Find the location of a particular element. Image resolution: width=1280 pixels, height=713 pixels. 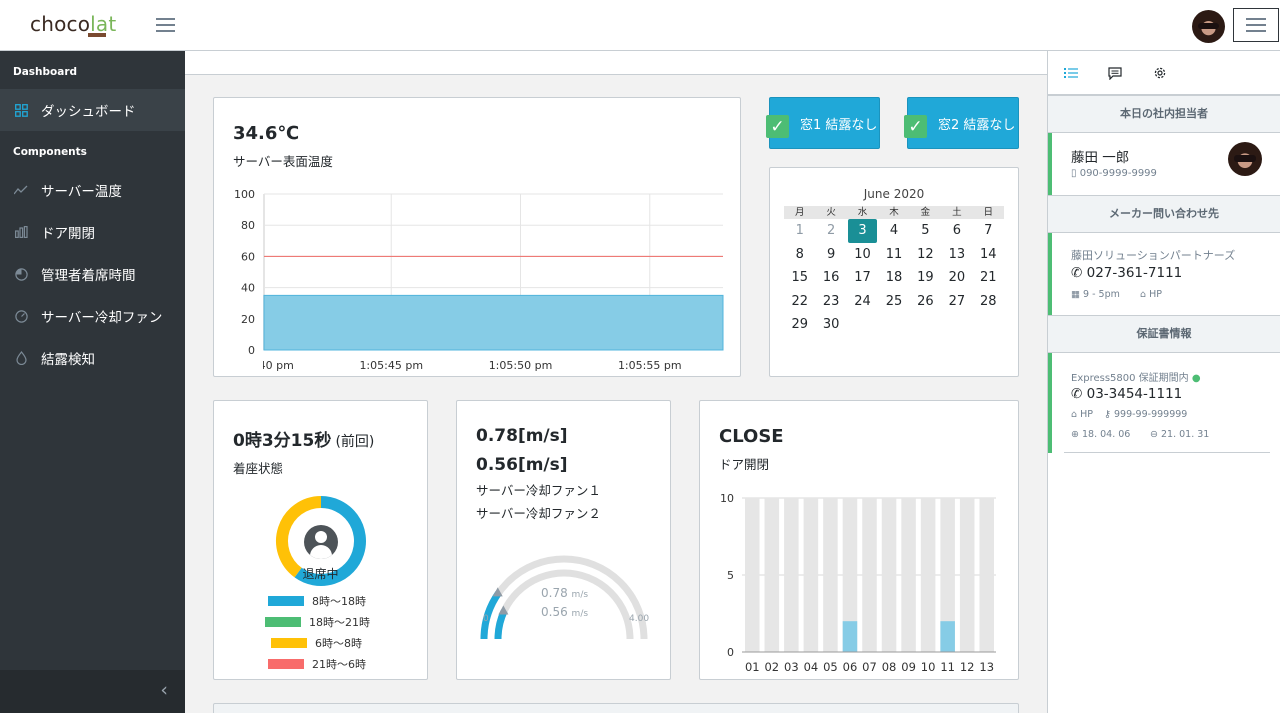

window2-status-button: ✓ 窓2 結露なし is located at coordinates (961, 123).